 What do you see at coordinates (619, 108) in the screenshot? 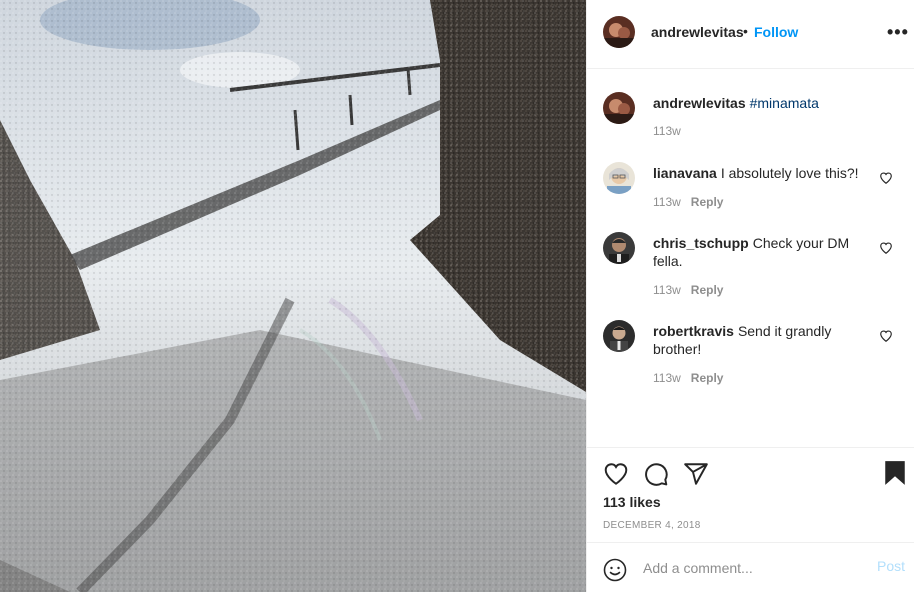
I see `caption-avatar` at bounding box center [619, 108].